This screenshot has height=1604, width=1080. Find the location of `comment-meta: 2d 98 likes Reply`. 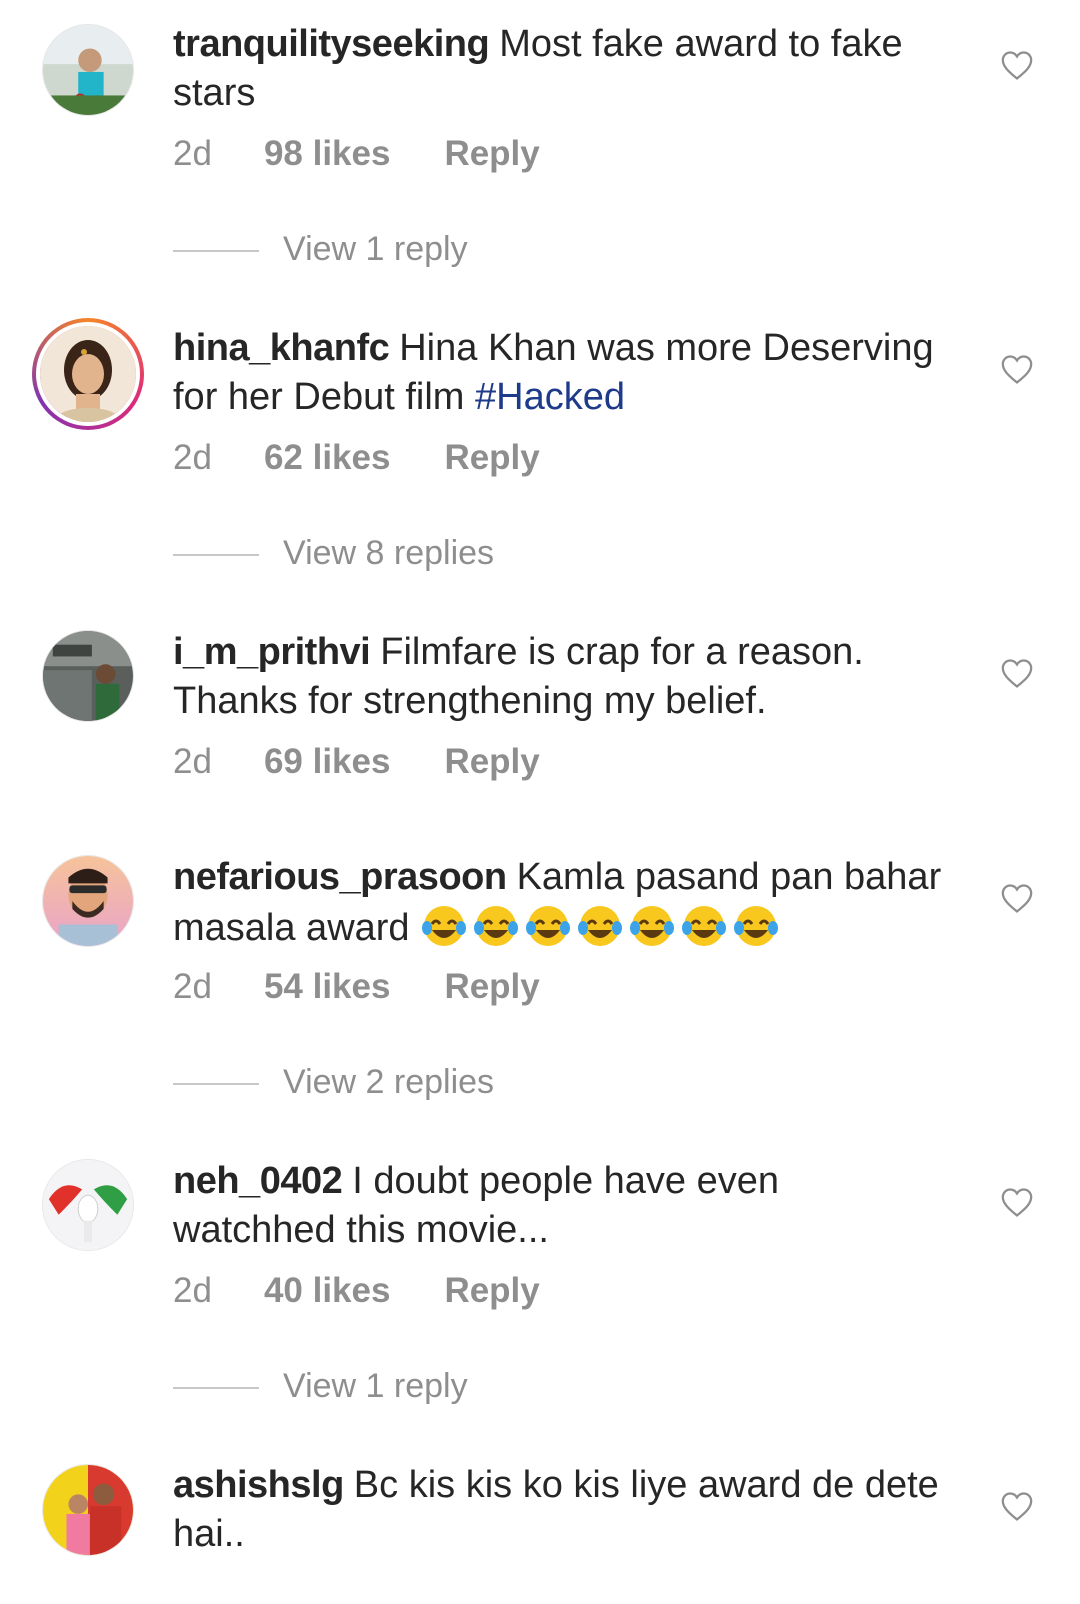

comment-meta: 2d 98 likes Reply is located at coordinates (356, 154).